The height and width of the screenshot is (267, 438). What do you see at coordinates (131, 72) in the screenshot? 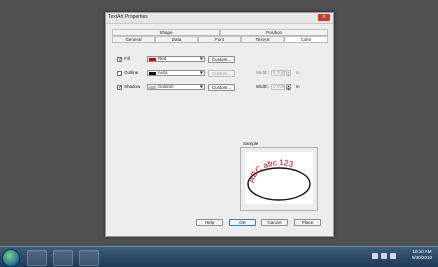
I see `outline-label: Outline` at bounding box center [131, 72].